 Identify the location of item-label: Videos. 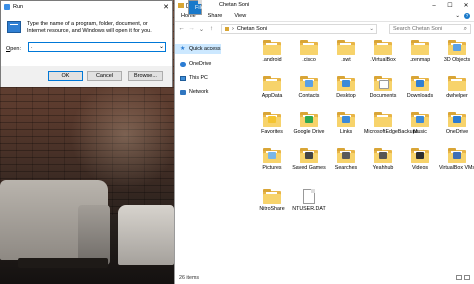
(420, 168).